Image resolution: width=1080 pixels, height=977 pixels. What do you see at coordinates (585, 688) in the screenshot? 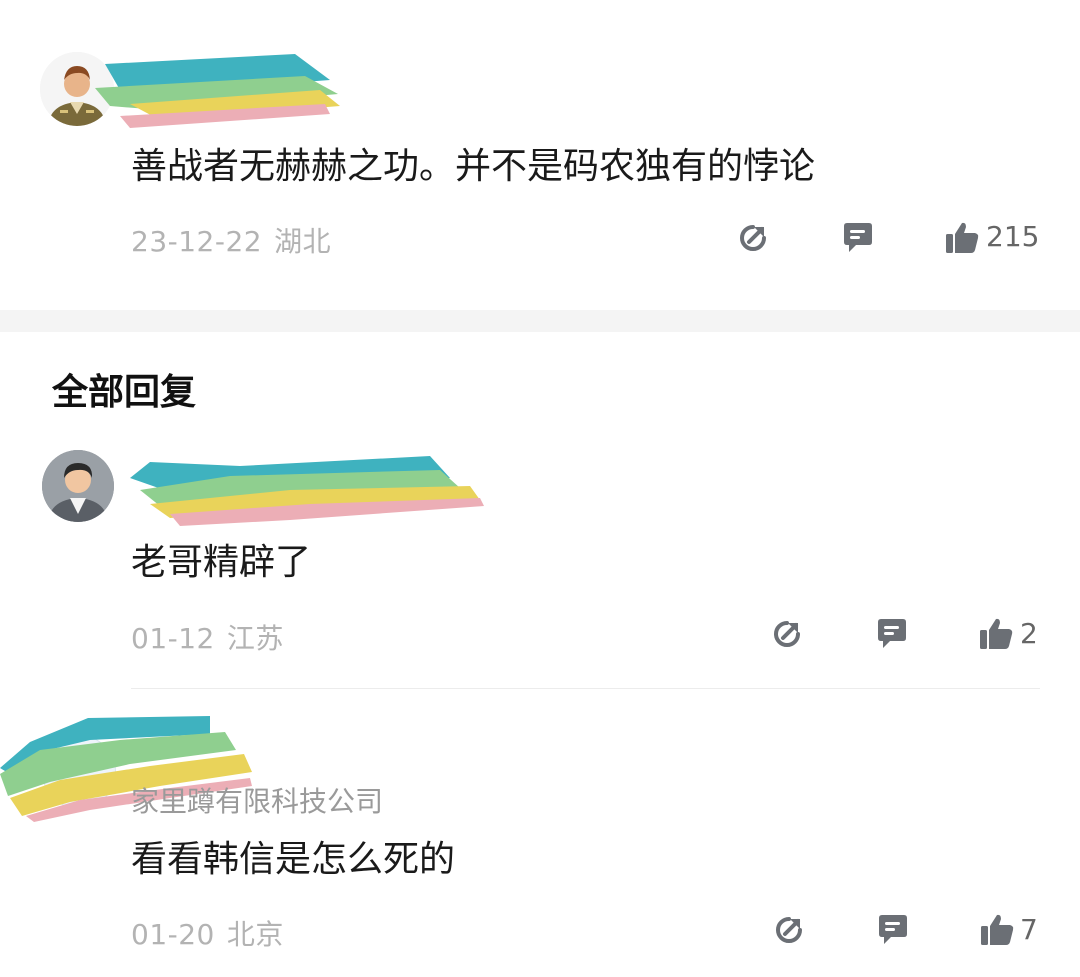
I see `reply-divider` at bounding box center [585, 688].